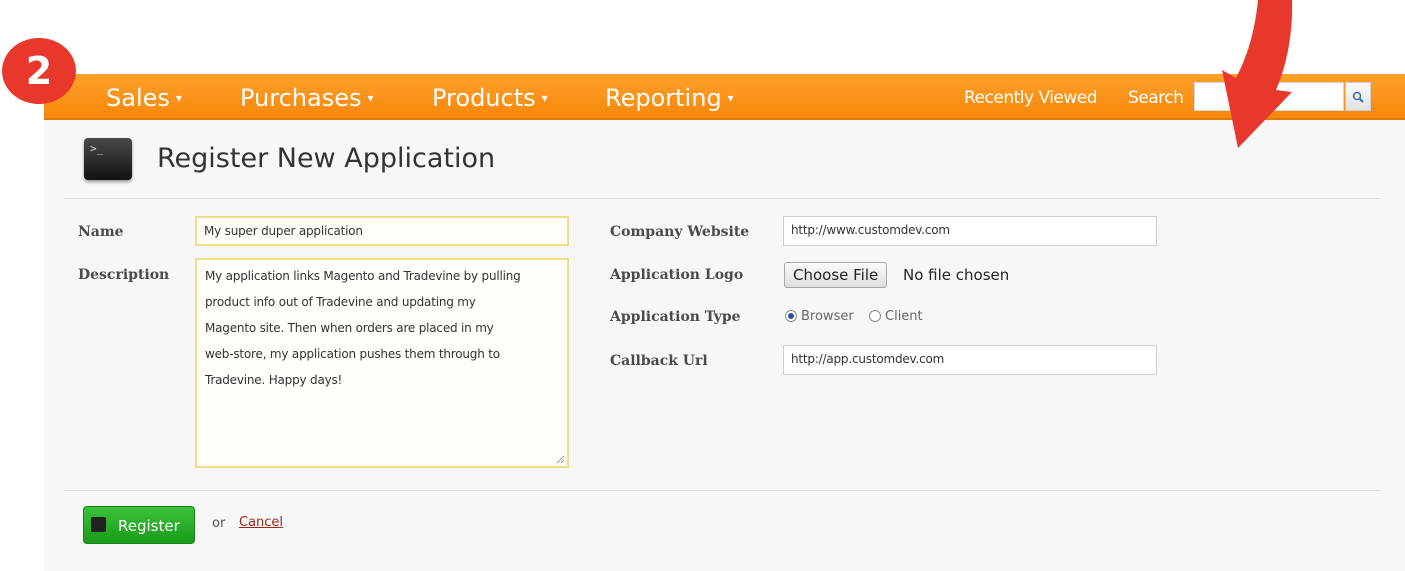  I want to click on or-text: or, so click(219, 523).